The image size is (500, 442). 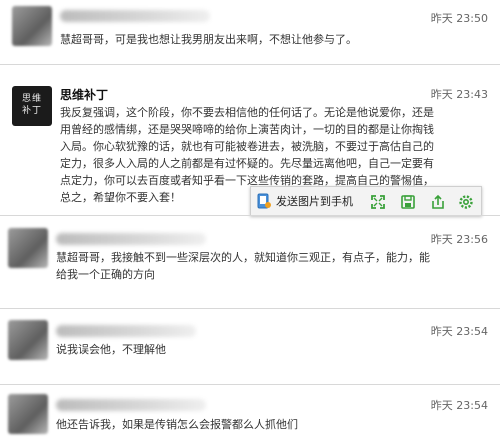 I want to click on settings-icon, so click(x=465, y=202).